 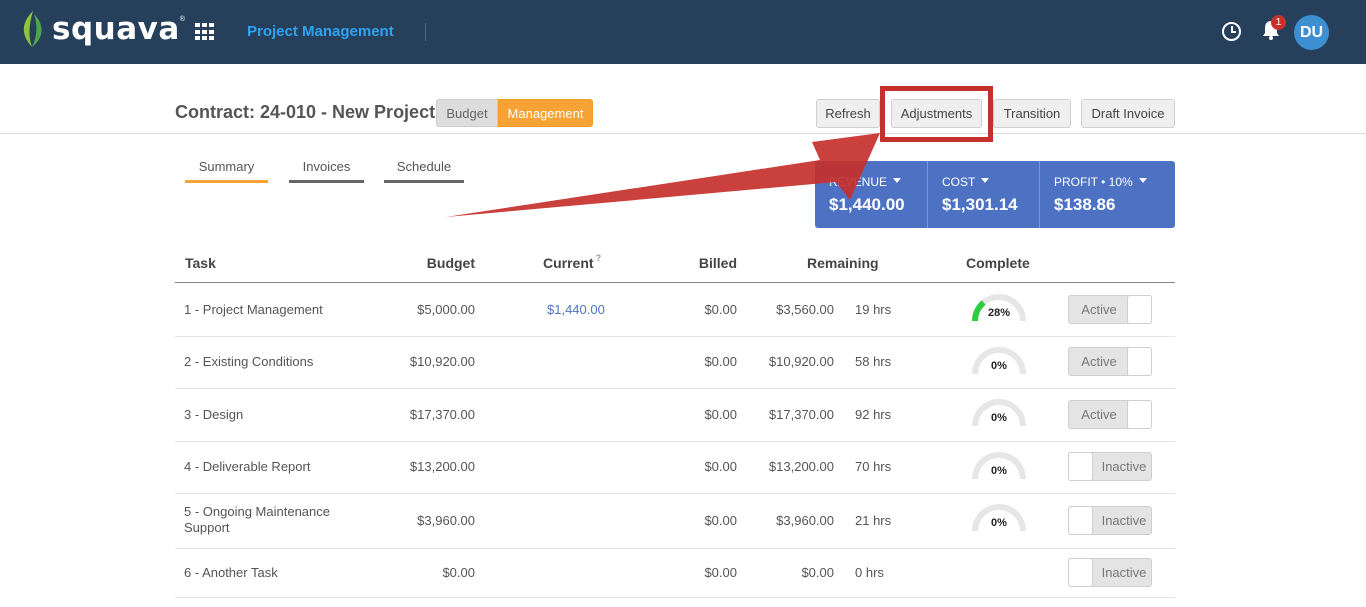 I want to click on draft-invoice-button: Draft Invoice, so click(x=1128, y=113).